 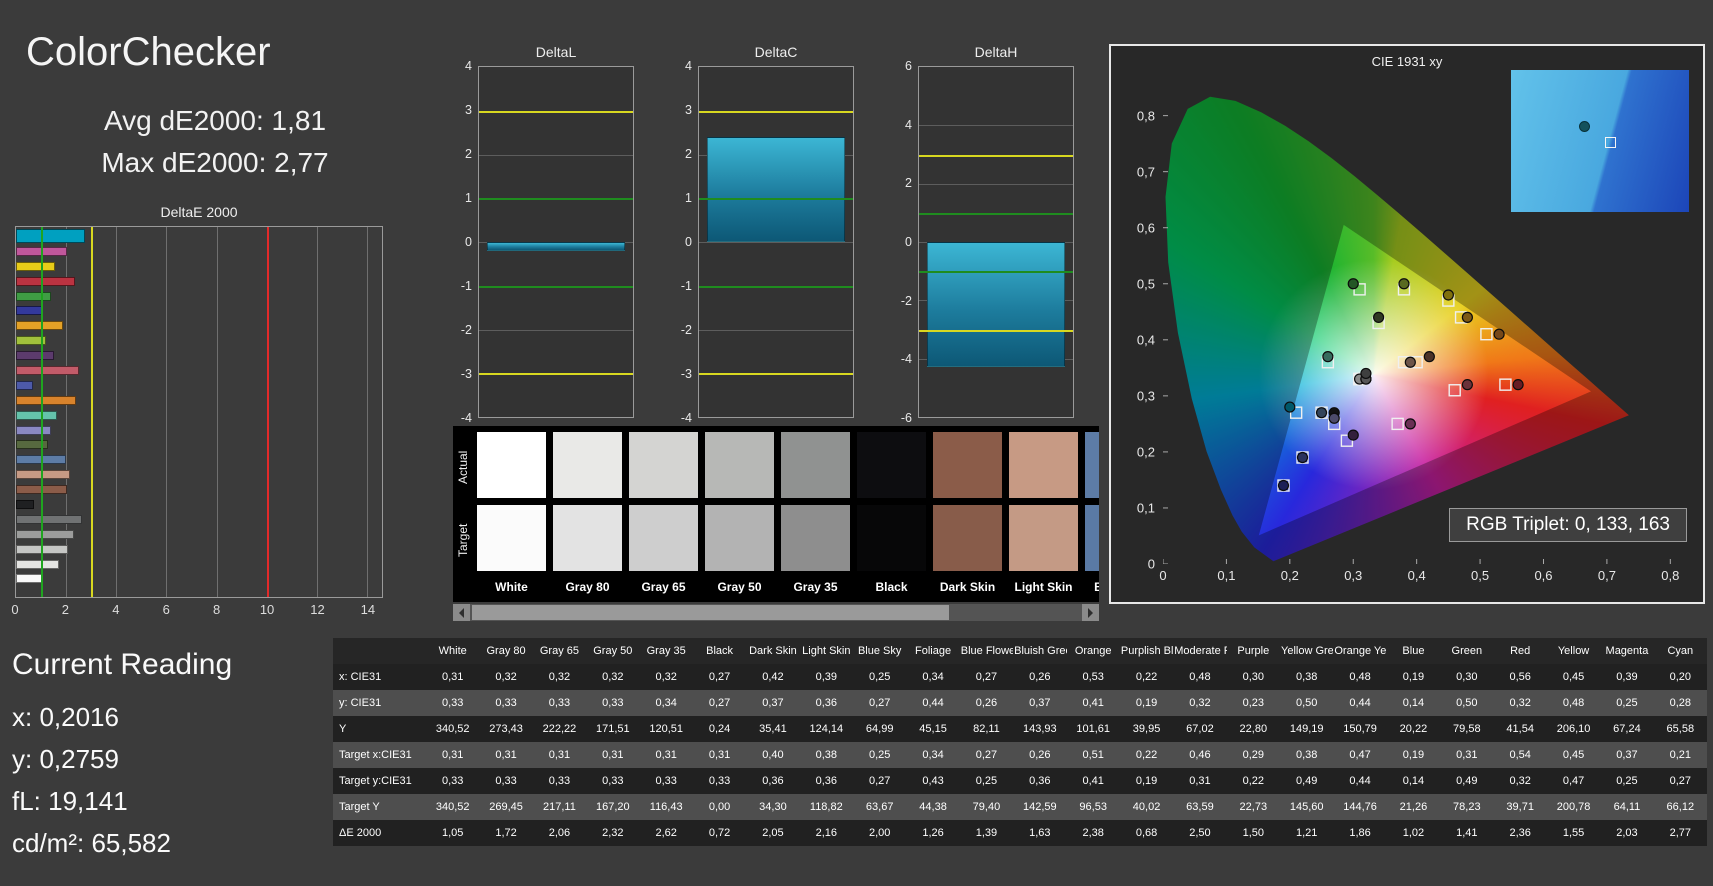 I want to click on actual-swatch-black, so click(x=891, y=465).